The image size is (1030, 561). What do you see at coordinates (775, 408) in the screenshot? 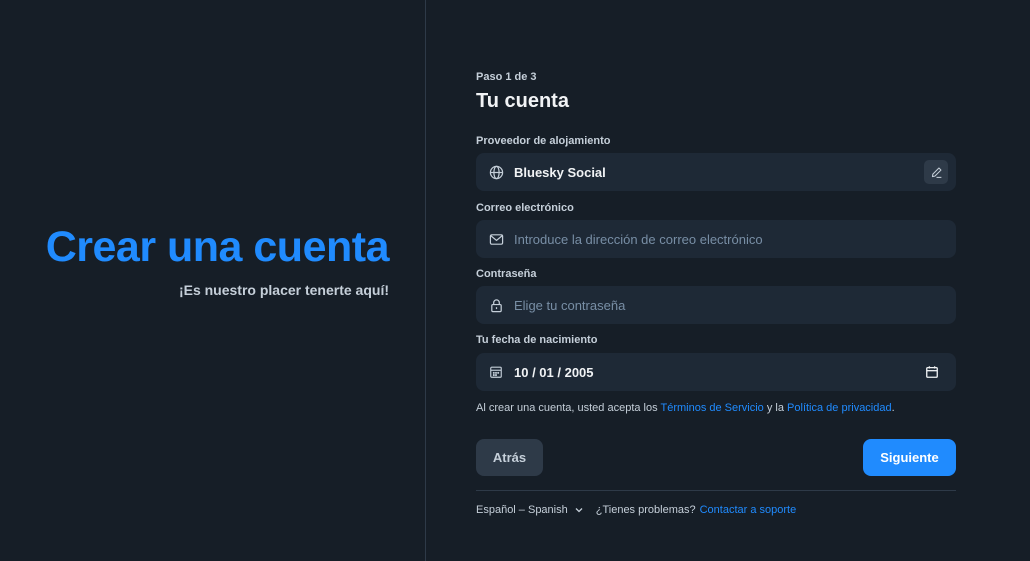
I see `terms-middle: y la` at bounding box center [775, 408].